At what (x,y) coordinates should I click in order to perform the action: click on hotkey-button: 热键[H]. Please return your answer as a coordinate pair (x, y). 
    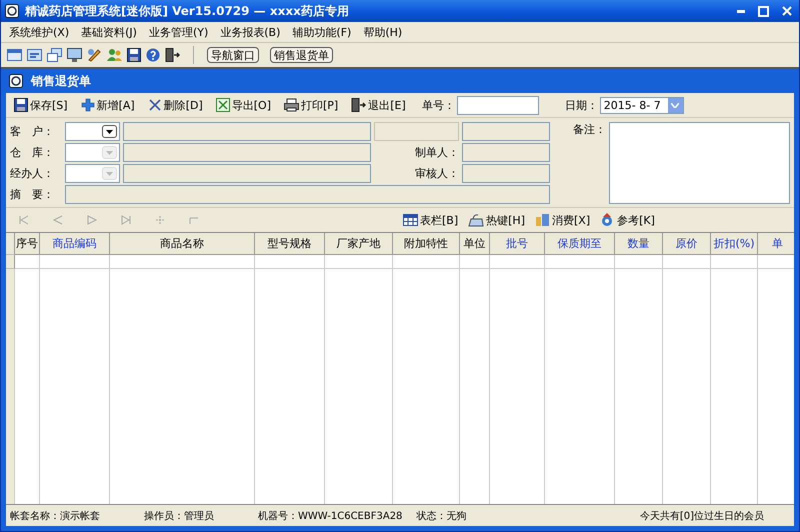
    Looking at the image, I should click on (496, 220).